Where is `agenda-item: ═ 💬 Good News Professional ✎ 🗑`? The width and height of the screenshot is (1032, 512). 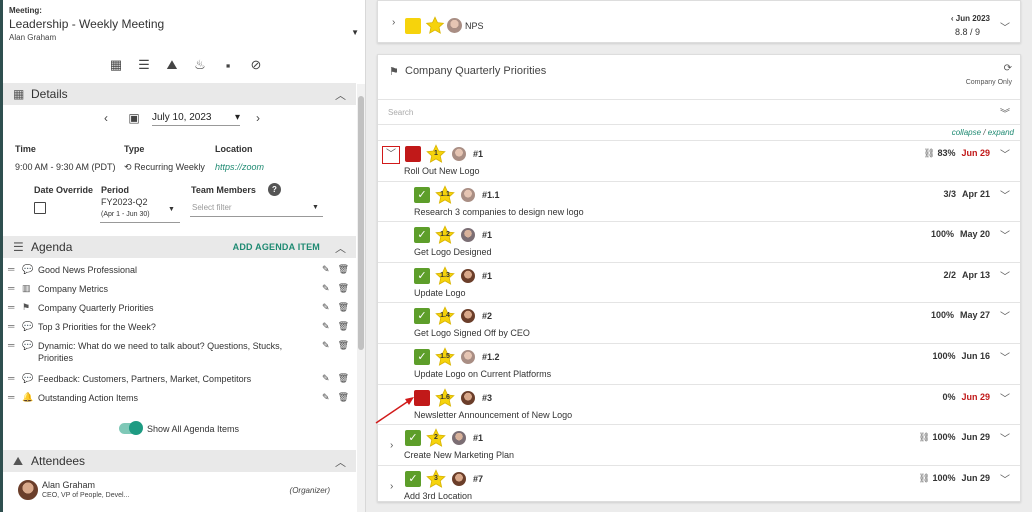
agenda-item: ═ 💬 Good News Professional ✎ 🗑 is located at coordinates (180, 270).